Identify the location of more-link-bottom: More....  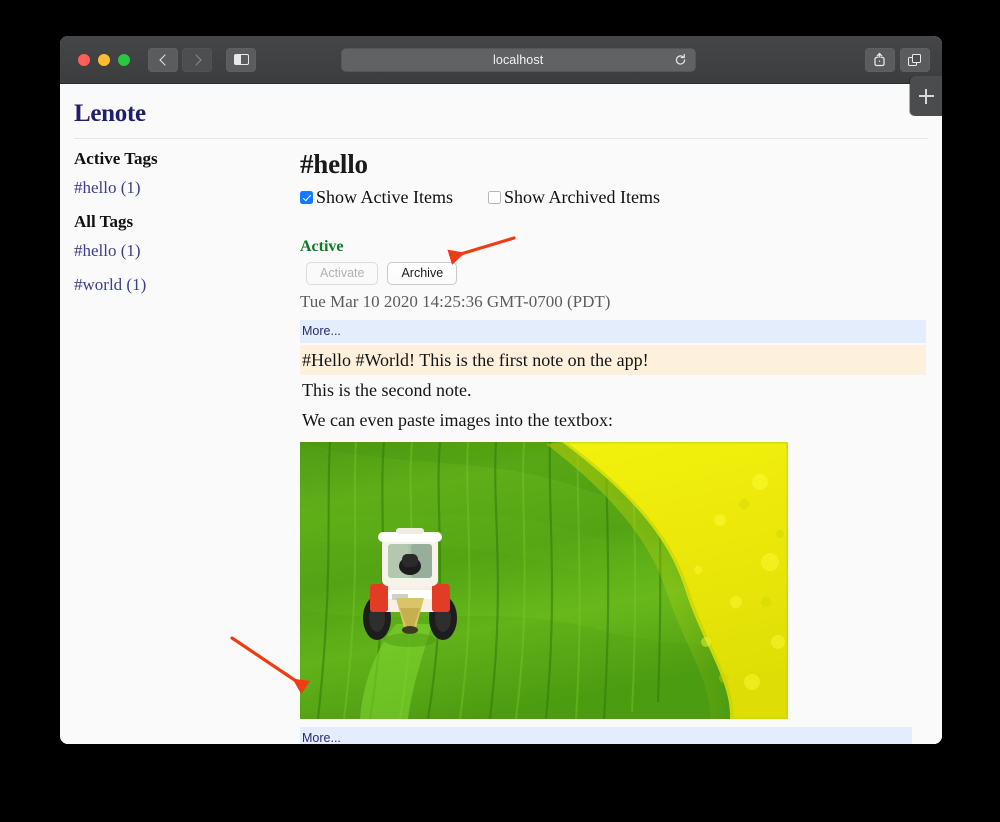
(321, 737).